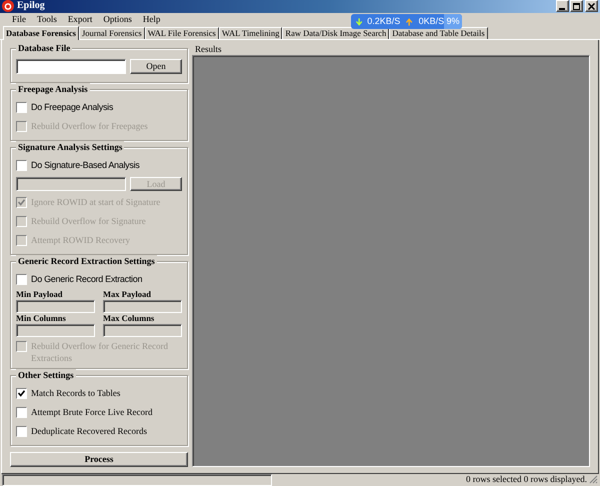 The image size is (600, 486). I want to click on results-title: Results, so click(209, 49).